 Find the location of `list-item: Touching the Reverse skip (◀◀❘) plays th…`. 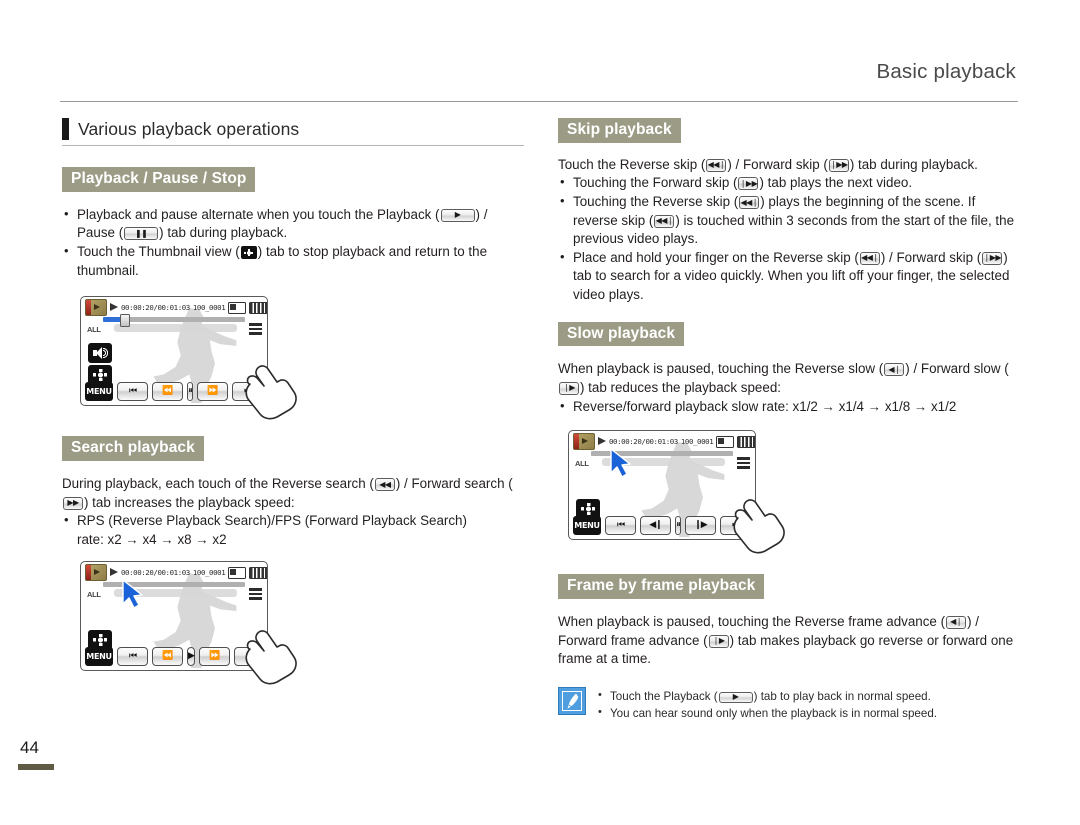

list-item: Touching the Reverse skip (◀◀❘) plays th… is located at coordinates (789, 220).